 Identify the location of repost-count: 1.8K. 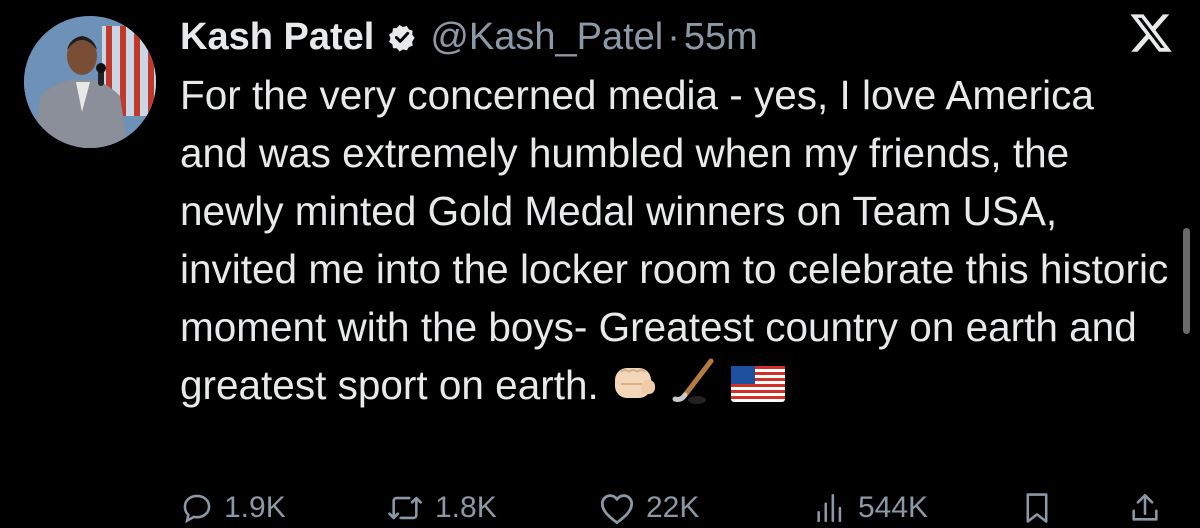
(466, 507).